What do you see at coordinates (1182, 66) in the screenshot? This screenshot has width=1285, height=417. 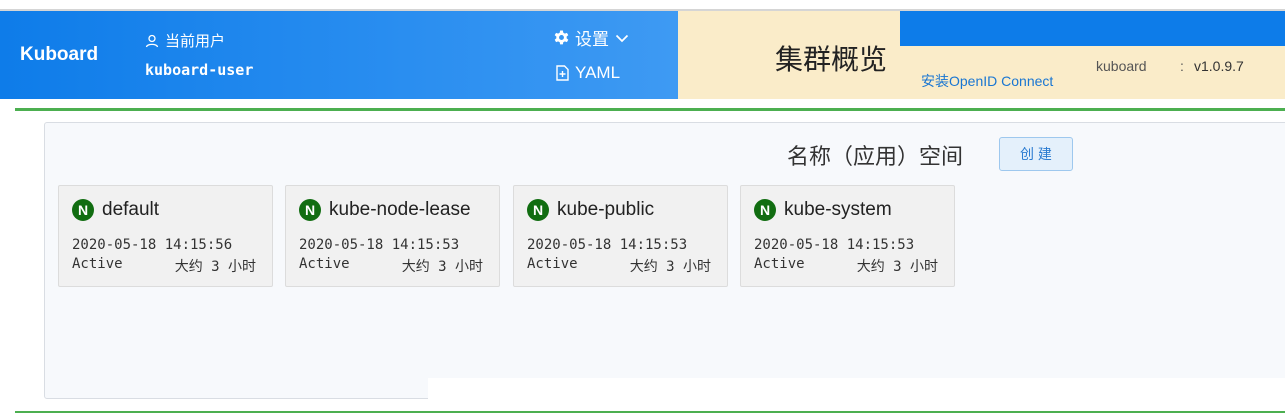 I see `kuboard-version-colon: :` at bounding box center [1182, 66].